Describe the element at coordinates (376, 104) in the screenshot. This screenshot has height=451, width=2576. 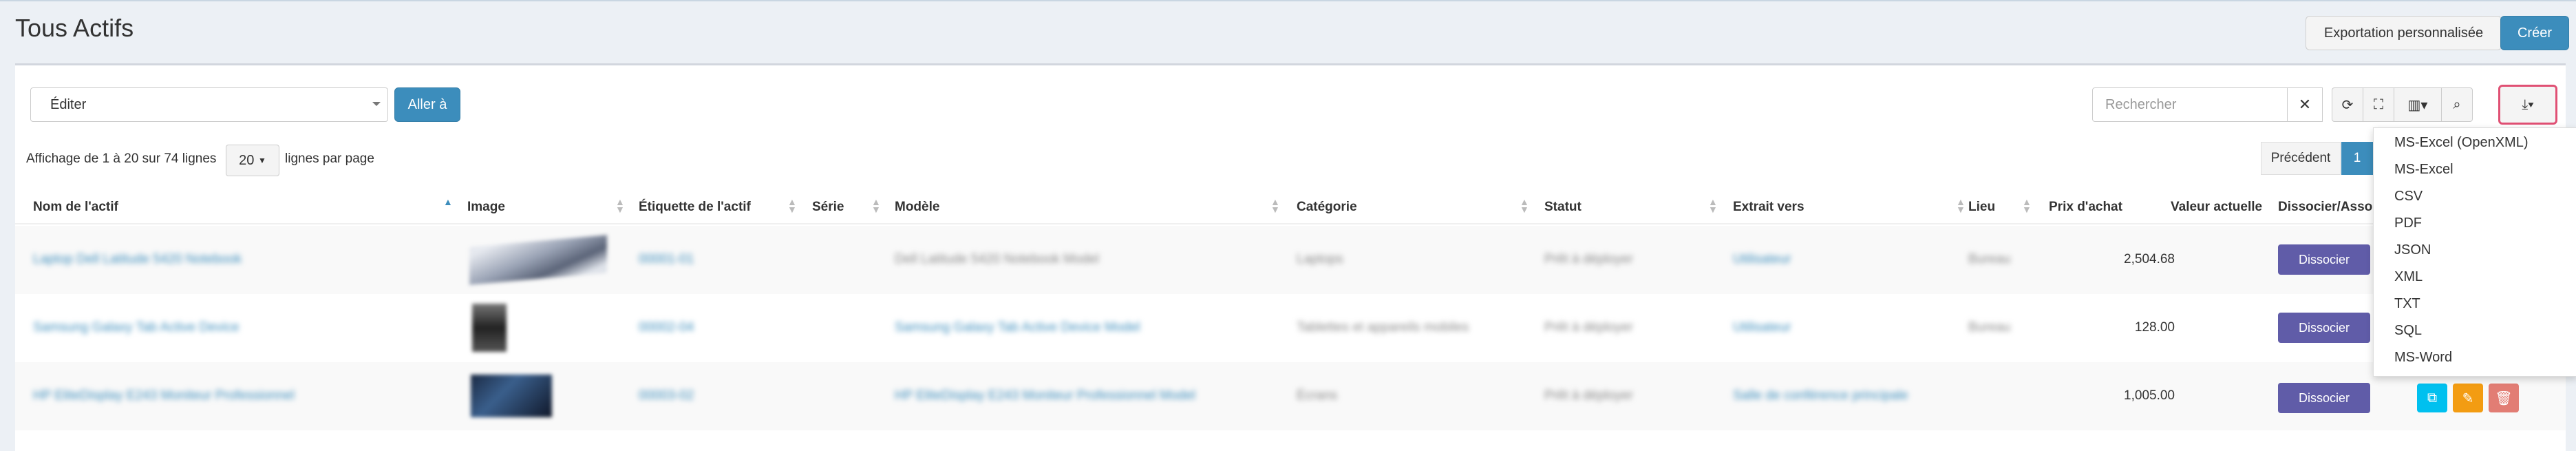
I see `chevron-down-icon` at that location.